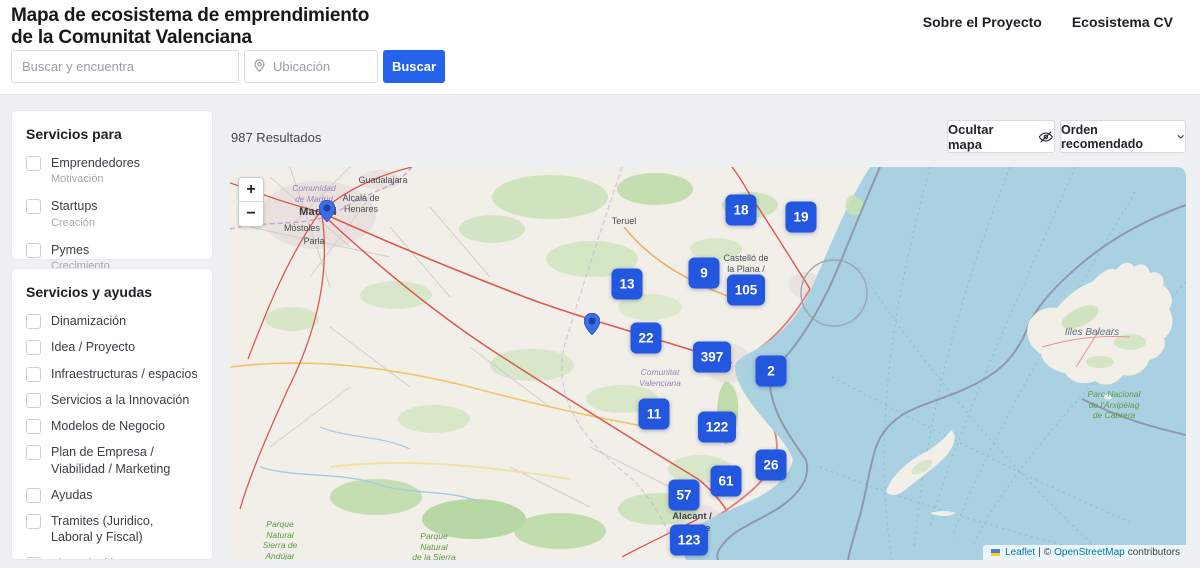 This screenshot has width=1200, height=568. What do you see at coordinates (741, 210) in the screenshot?
I see `cluster-marker: 18` at bounding box center [741, 210].